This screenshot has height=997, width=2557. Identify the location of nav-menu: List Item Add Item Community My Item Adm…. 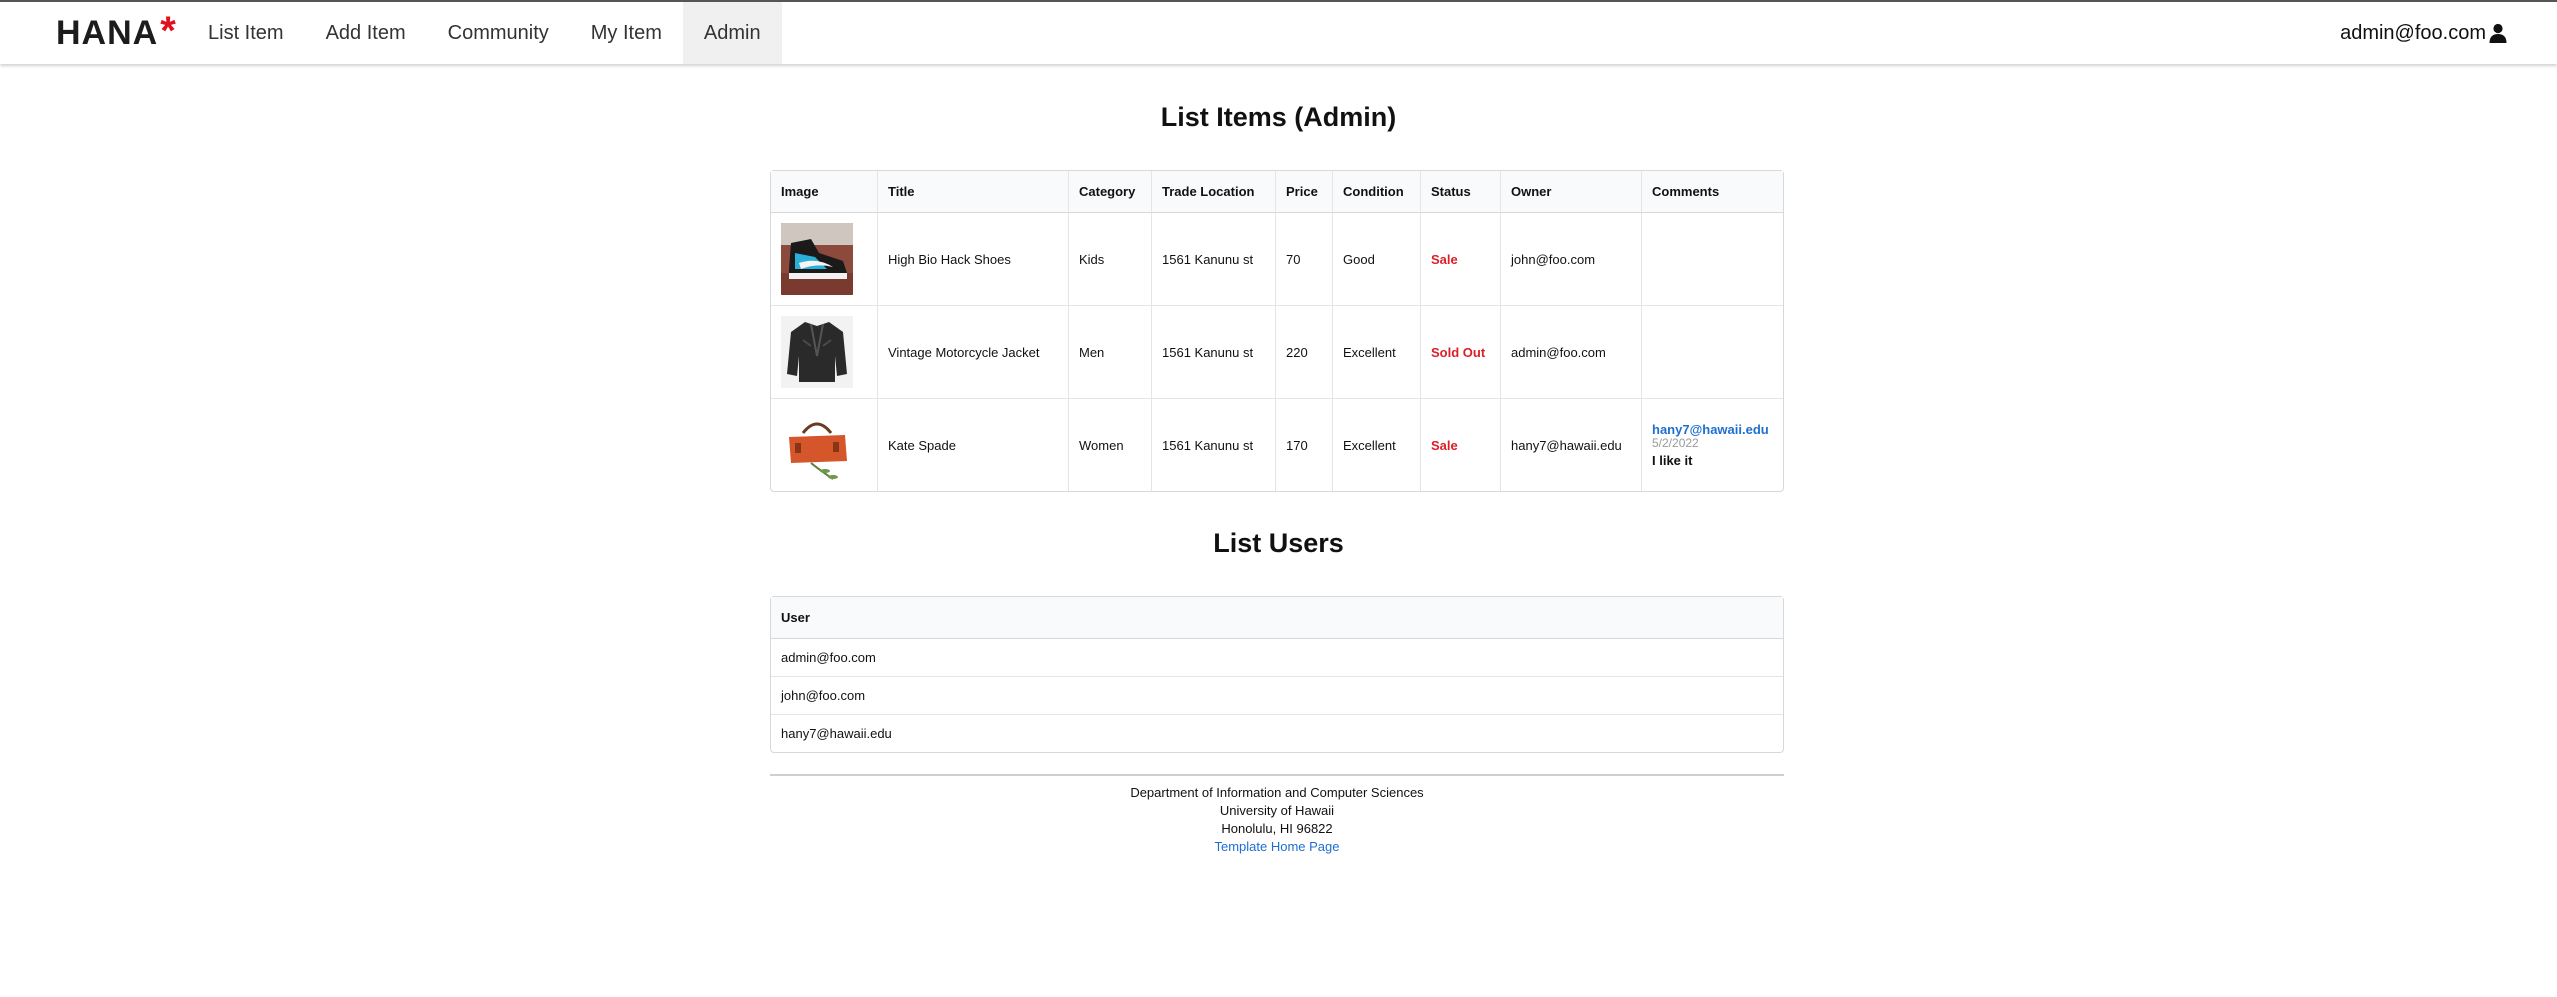
(484, 33).